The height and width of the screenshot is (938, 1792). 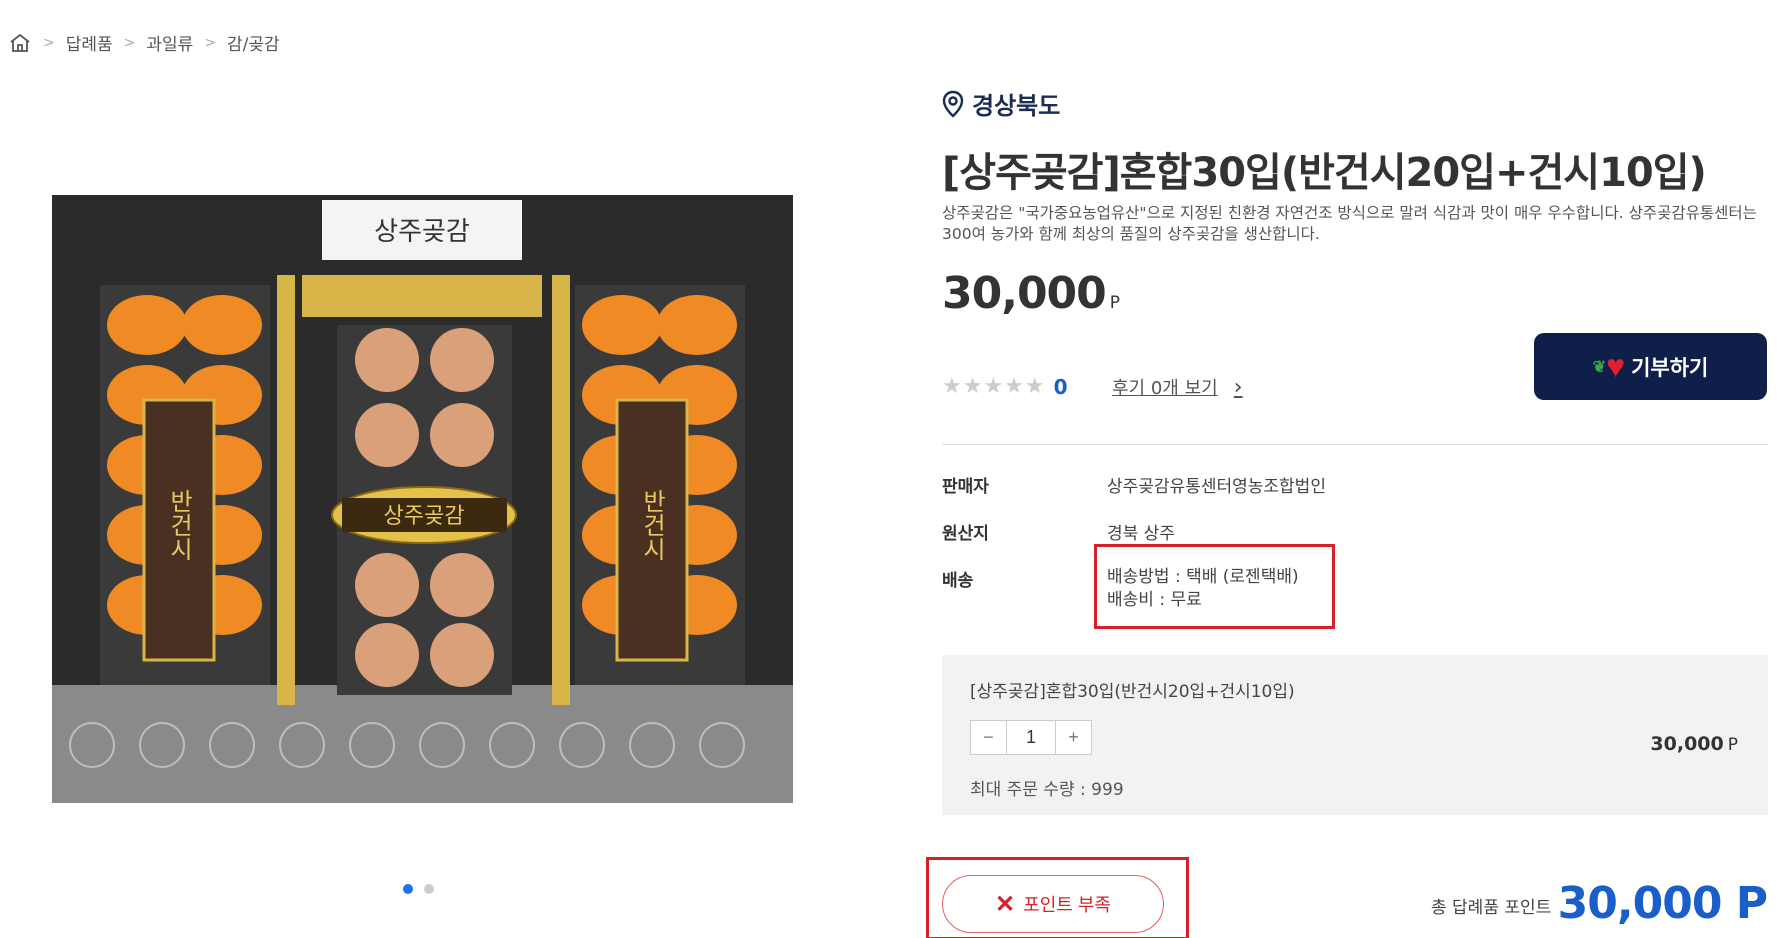 What do you see at coordinates (988, 737) in the screenshot?
I see `quantity-minus-button: −` at bounding box center [988, 737].